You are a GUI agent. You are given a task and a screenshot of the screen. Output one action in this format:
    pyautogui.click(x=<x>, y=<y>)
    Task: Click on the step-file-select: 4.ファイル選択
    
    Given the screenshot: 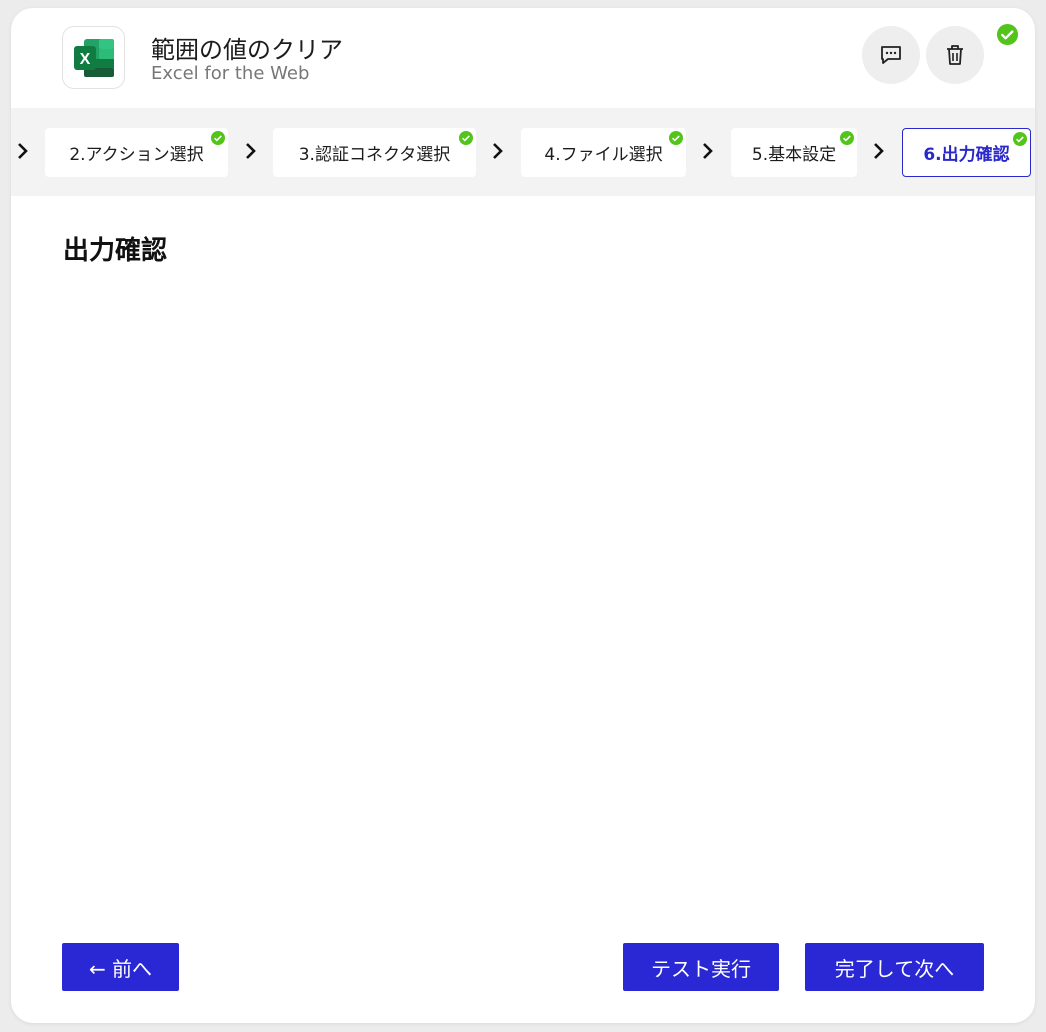 What is the action you would take?
    pyautogui.click(x=603, y=152)
    